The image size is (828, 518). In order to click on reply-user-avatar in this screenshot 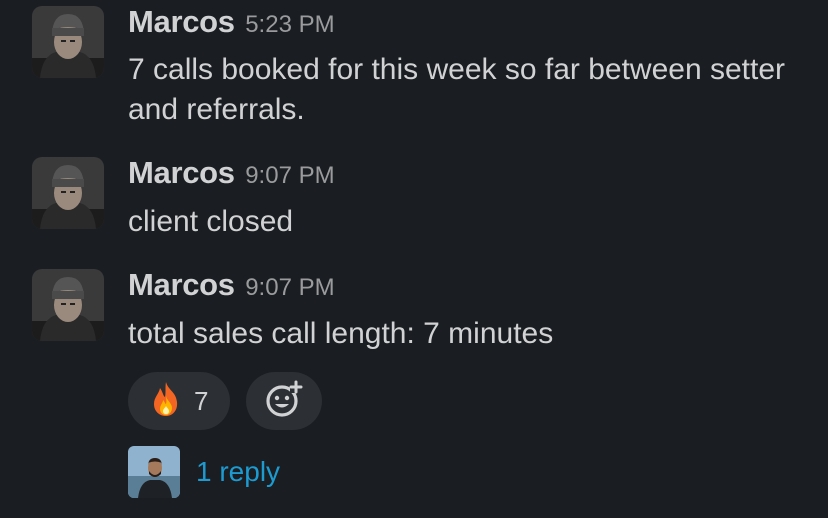, I will do `click(154, 472)`.